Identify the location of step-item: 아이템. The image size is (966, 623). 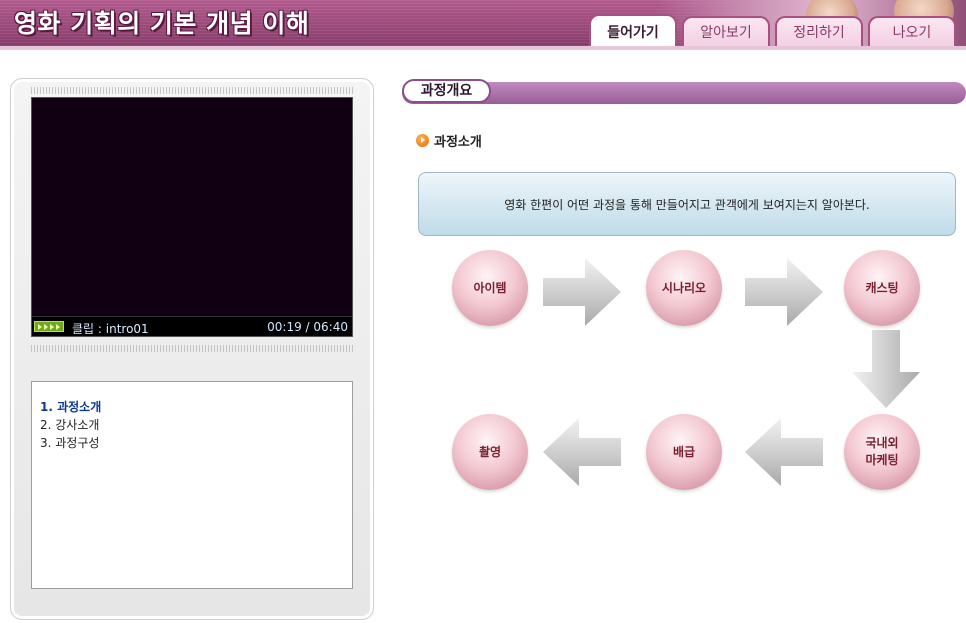
(490, 288).